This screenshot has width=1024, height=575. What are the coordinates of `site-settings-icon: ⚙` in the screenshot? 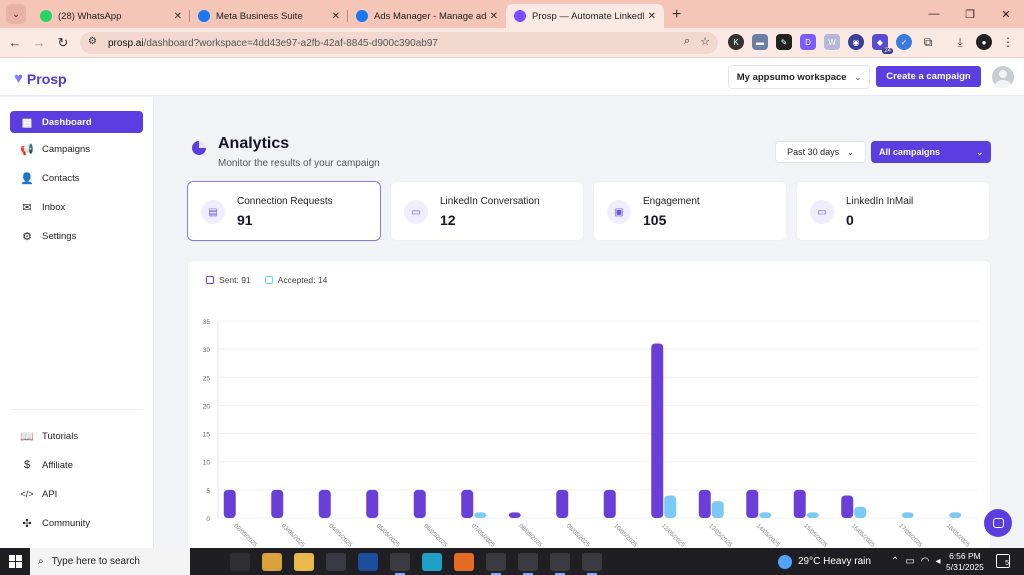 It's located at (95, 43).